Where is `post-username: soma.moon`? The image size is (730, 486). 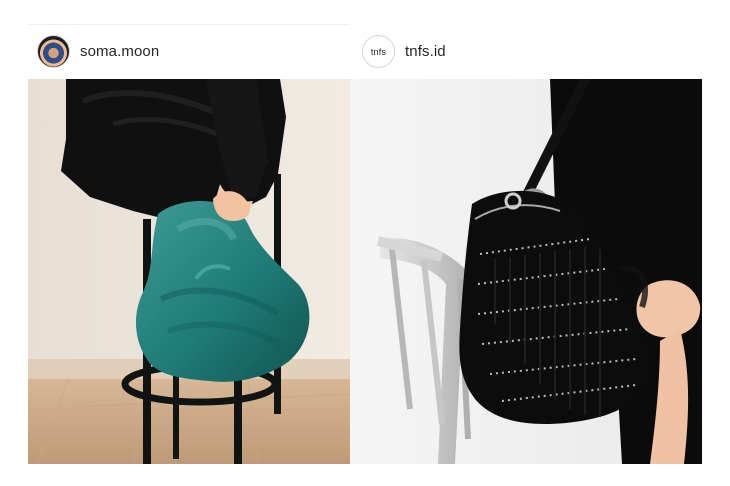
post-username: soma.moon is located at coordinates (119, 51).